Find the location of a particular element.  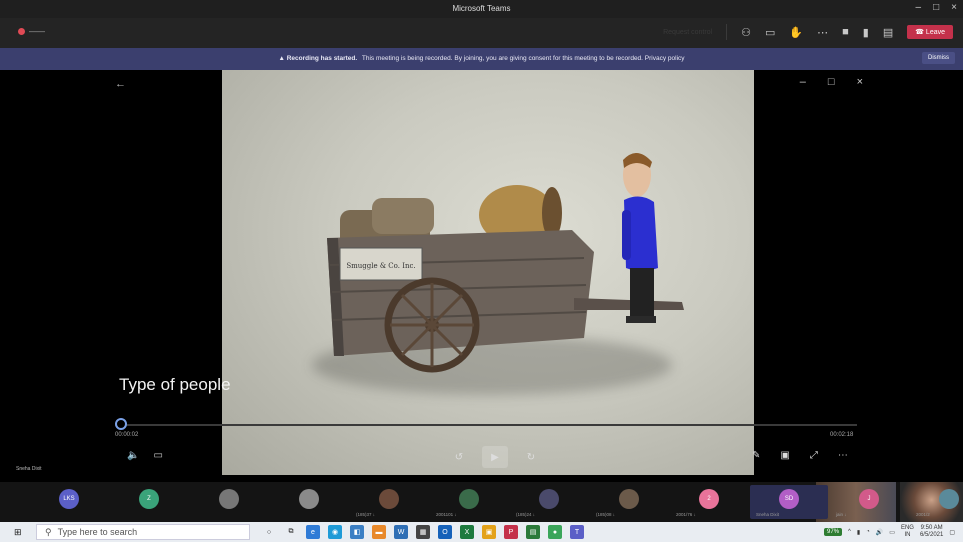

progress-track is located at coordinates (486, 425).